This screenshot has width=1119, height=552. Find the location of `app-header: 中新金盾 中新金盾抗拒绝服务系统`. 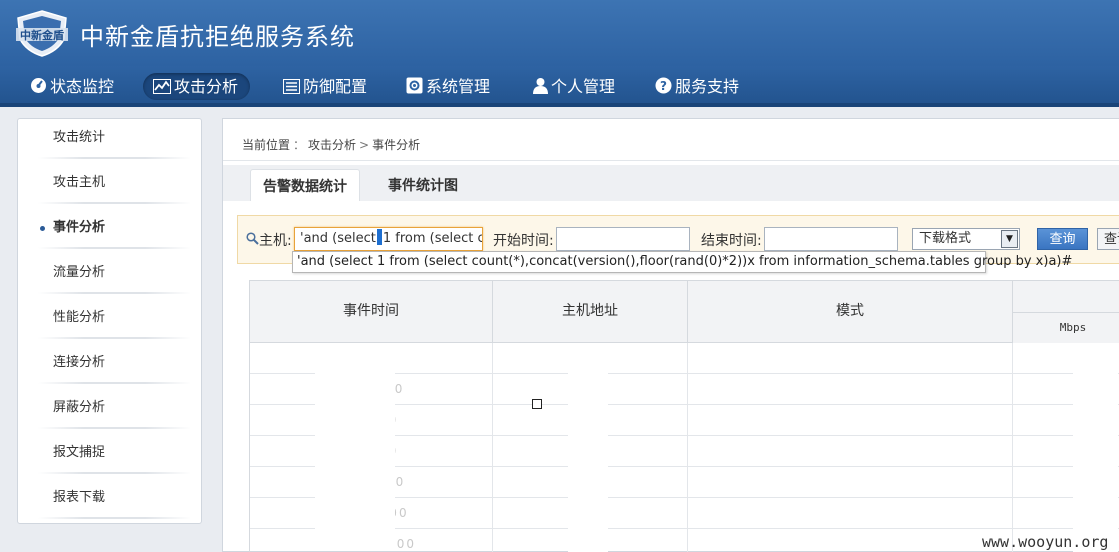

app-header: 中新金盾 中新金盾抗拒绝服务系统 is located at coordinates (559, 33).